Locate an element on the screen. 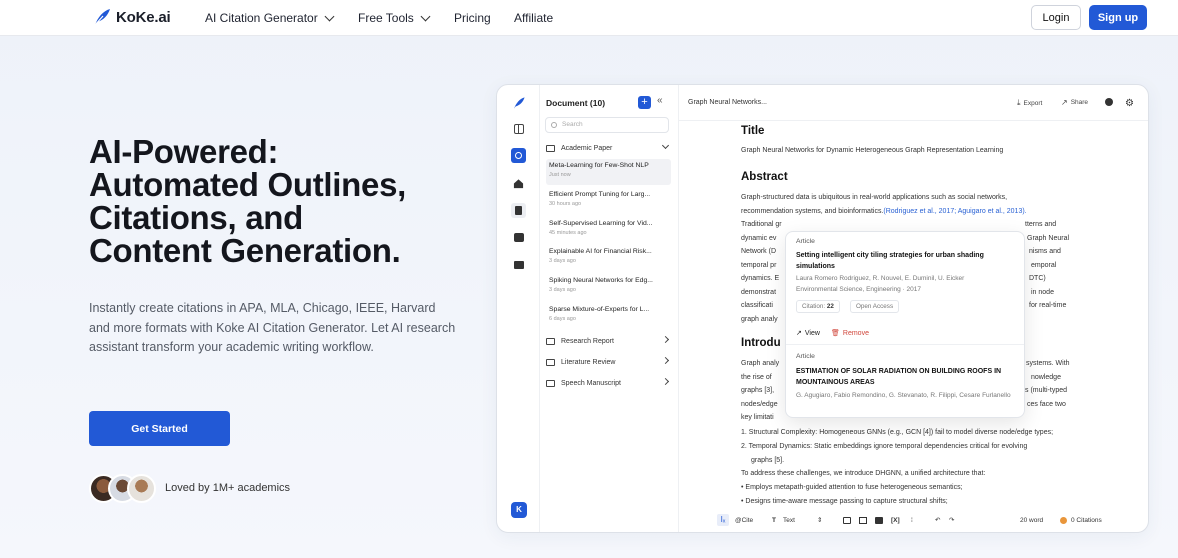 Image resolution: width=1178 pixels, height=558 pixels. history-icon is located at coordinates (1109, 102).